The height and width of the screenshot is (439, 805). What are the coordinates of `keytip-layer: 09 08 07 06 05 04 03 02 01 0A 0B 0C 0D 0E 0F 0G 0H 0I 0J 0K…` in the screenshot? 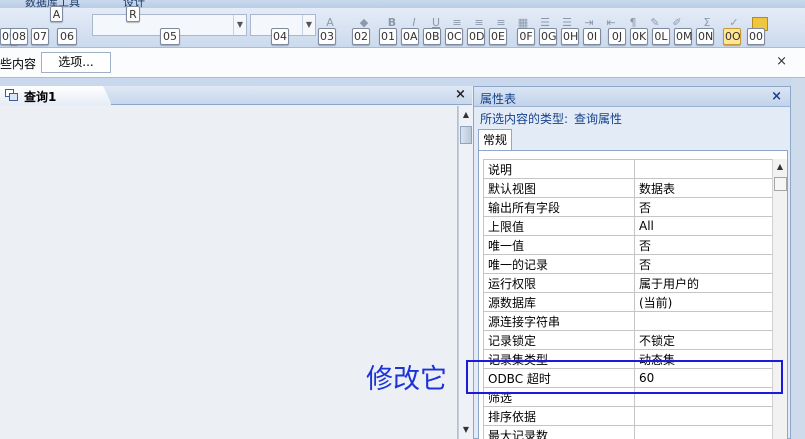 It's located at (402, 24).